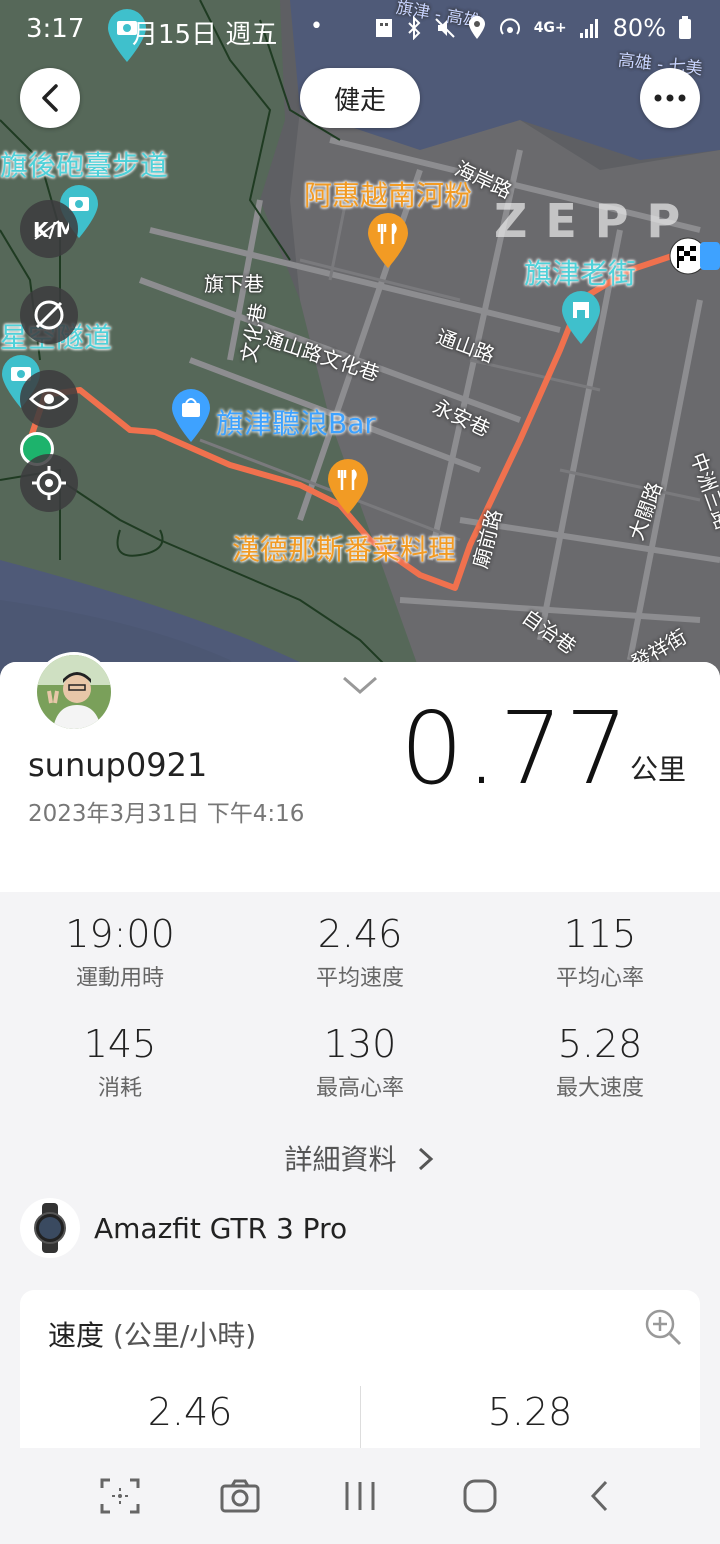 The image size is (720, 1544). I want to click on signal-icon, so click(588, 28).